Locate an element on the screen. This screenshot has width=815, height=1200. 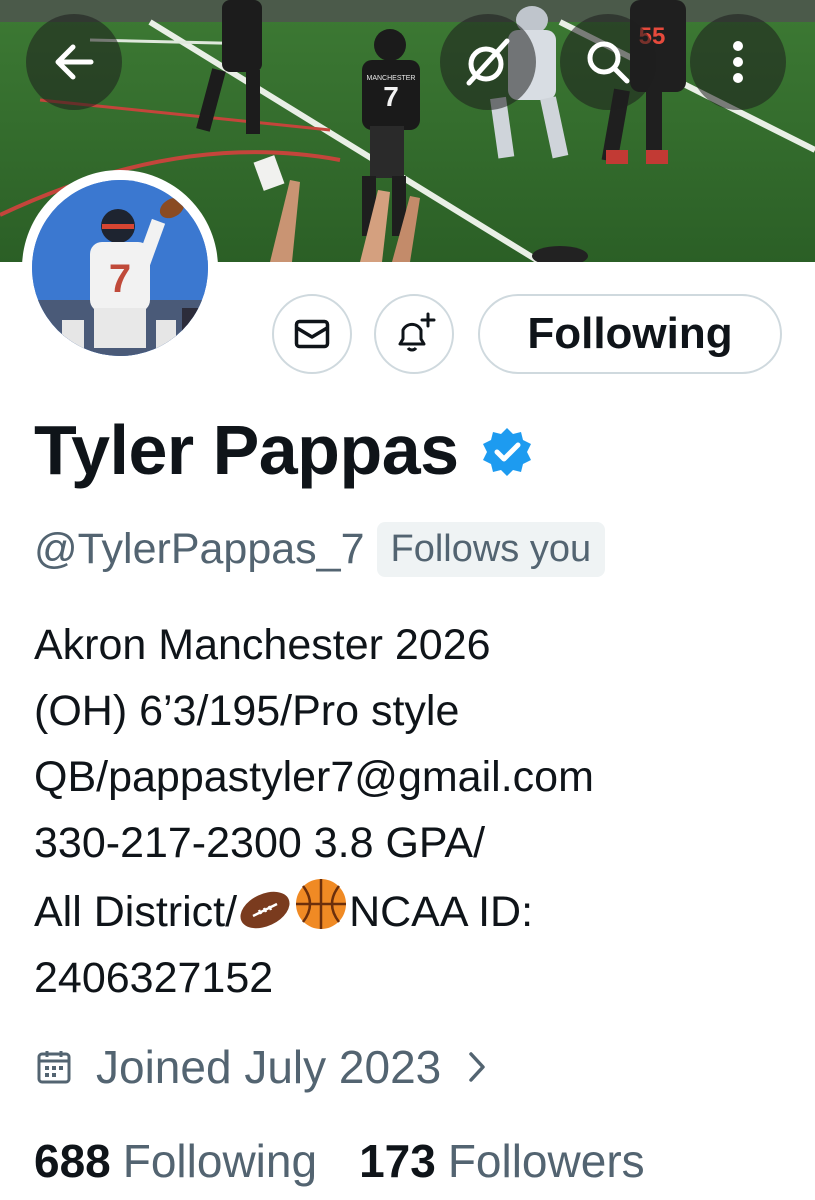
bio-line: QB/pappastyler7@gmail.com is located at coordinates (414, 777).